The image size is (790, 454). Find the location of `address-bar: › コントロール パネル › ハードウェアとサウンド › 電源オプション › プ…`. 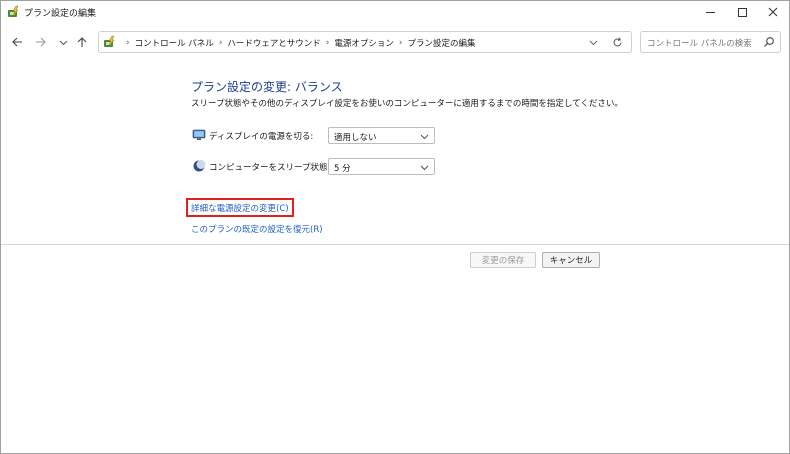

address-bar: › コントロール パネル › ハードウェアとサウンド › 電源オプション › プ… is located at coordinates (365, 42).